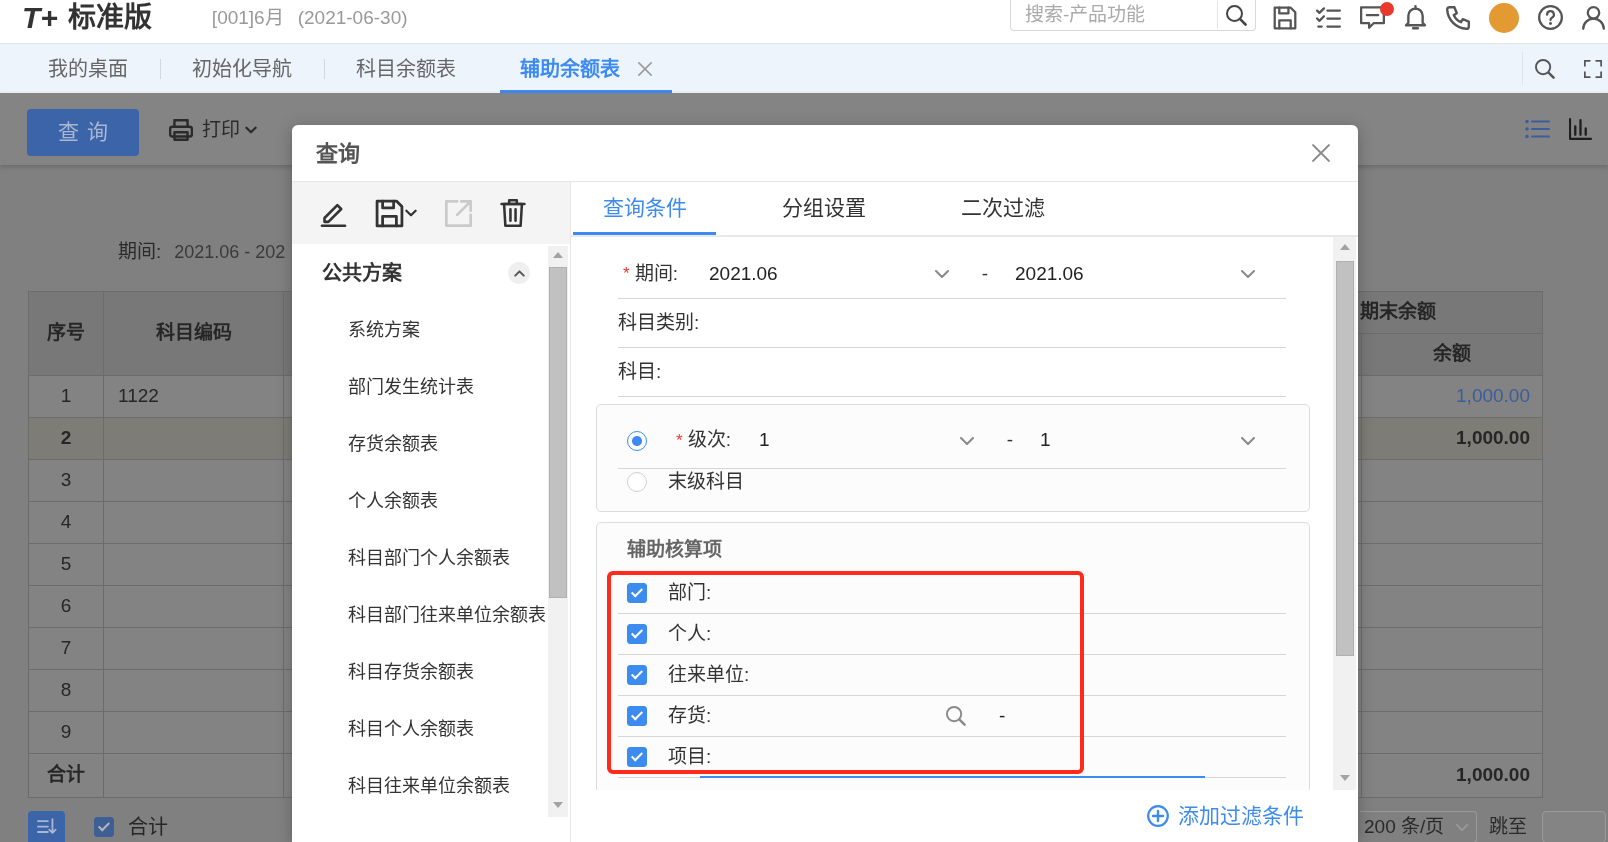  Describe the element at coordinates (690, 633) in the screenshot. I see `field-label: 个人:` at that location.